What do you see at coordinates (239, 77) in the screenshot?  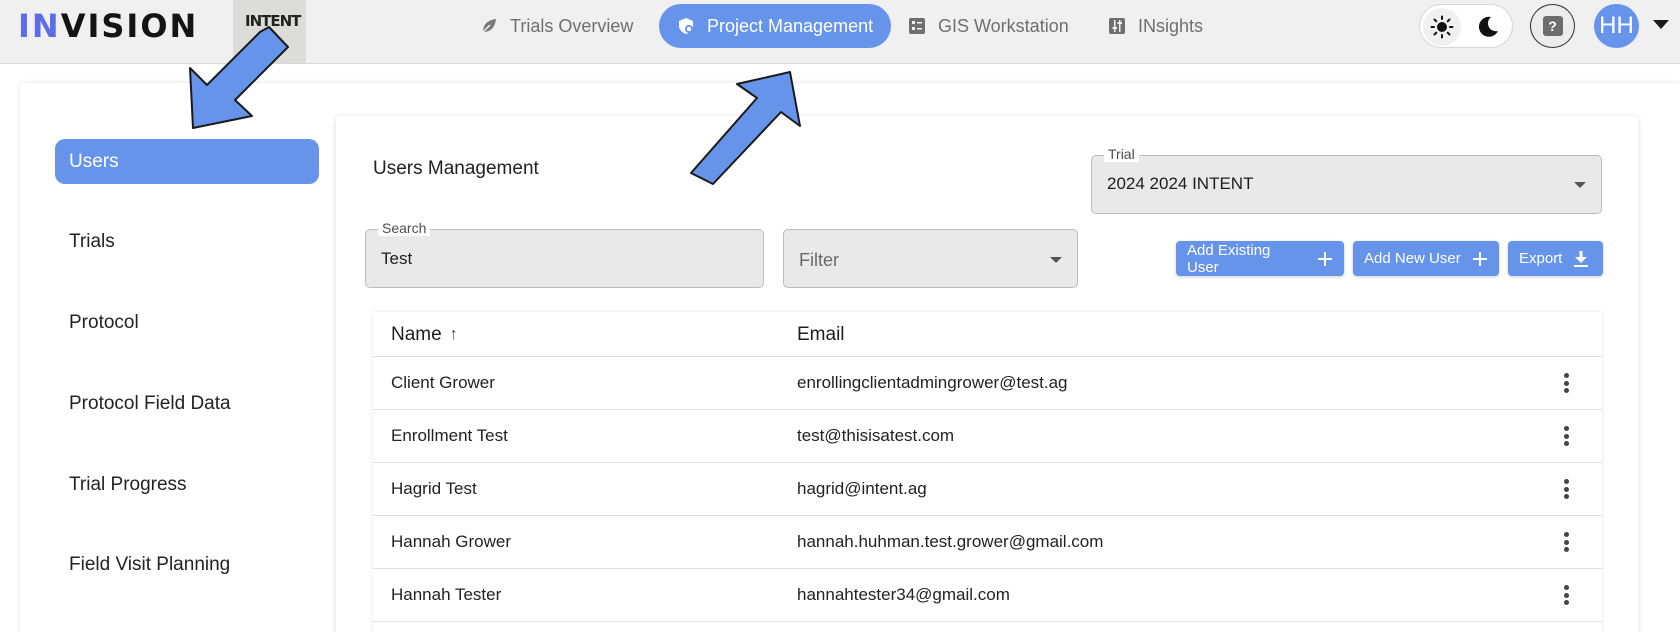 I see `annotation-arrow-down-left` at bounding box center [239, 77].